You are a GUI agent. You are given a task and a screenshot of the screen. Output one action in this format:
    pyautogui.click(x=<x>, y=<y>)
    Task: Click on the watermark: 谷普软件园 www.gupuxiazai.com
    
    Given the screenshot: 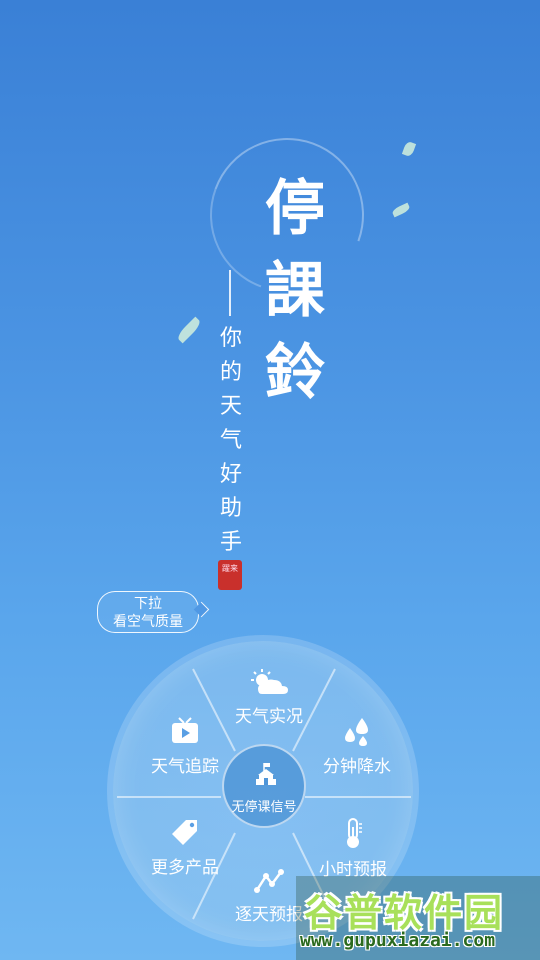 What is the action you would take?
    pyautogui.click(x=418, y=918)
    